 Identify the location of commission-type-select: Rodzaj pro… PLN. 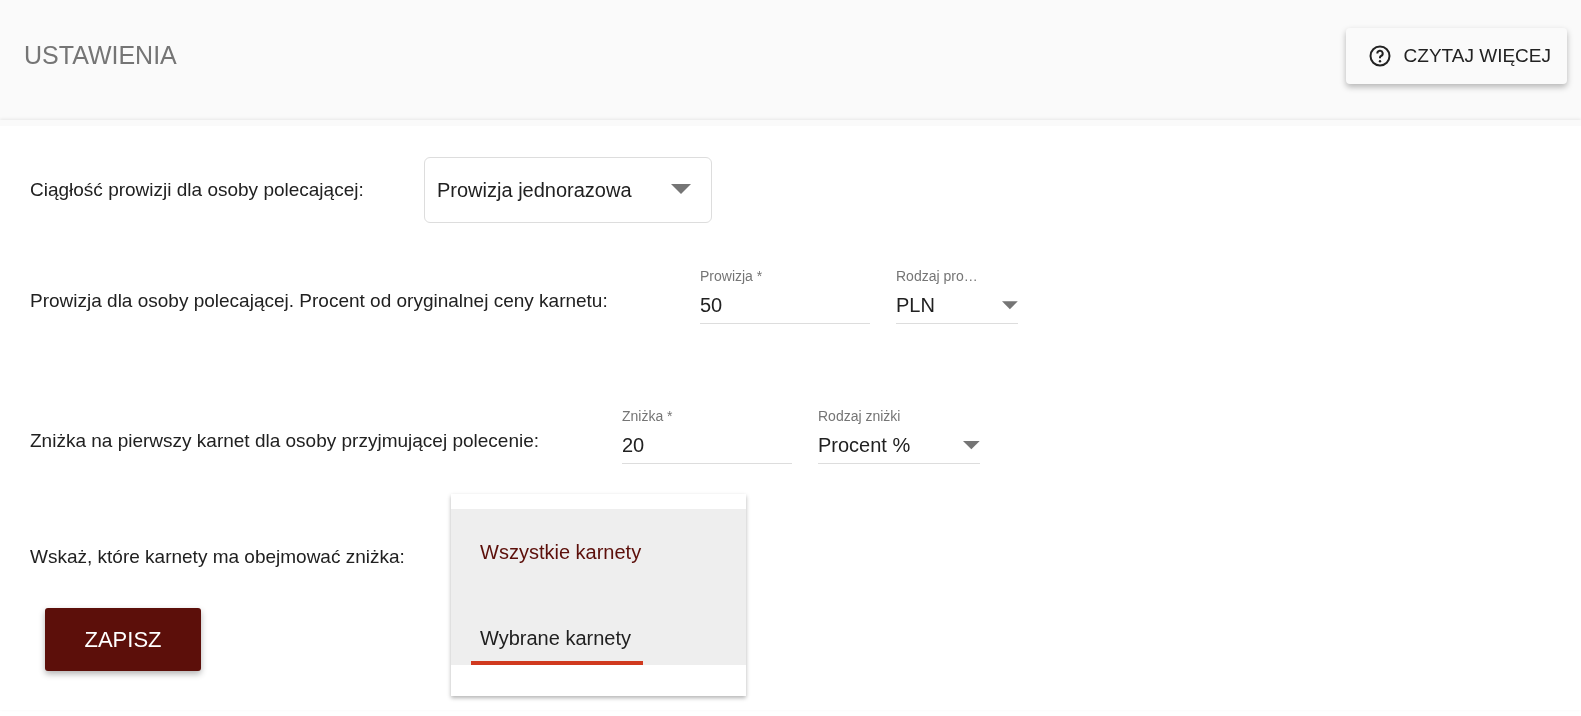
(957, 296).